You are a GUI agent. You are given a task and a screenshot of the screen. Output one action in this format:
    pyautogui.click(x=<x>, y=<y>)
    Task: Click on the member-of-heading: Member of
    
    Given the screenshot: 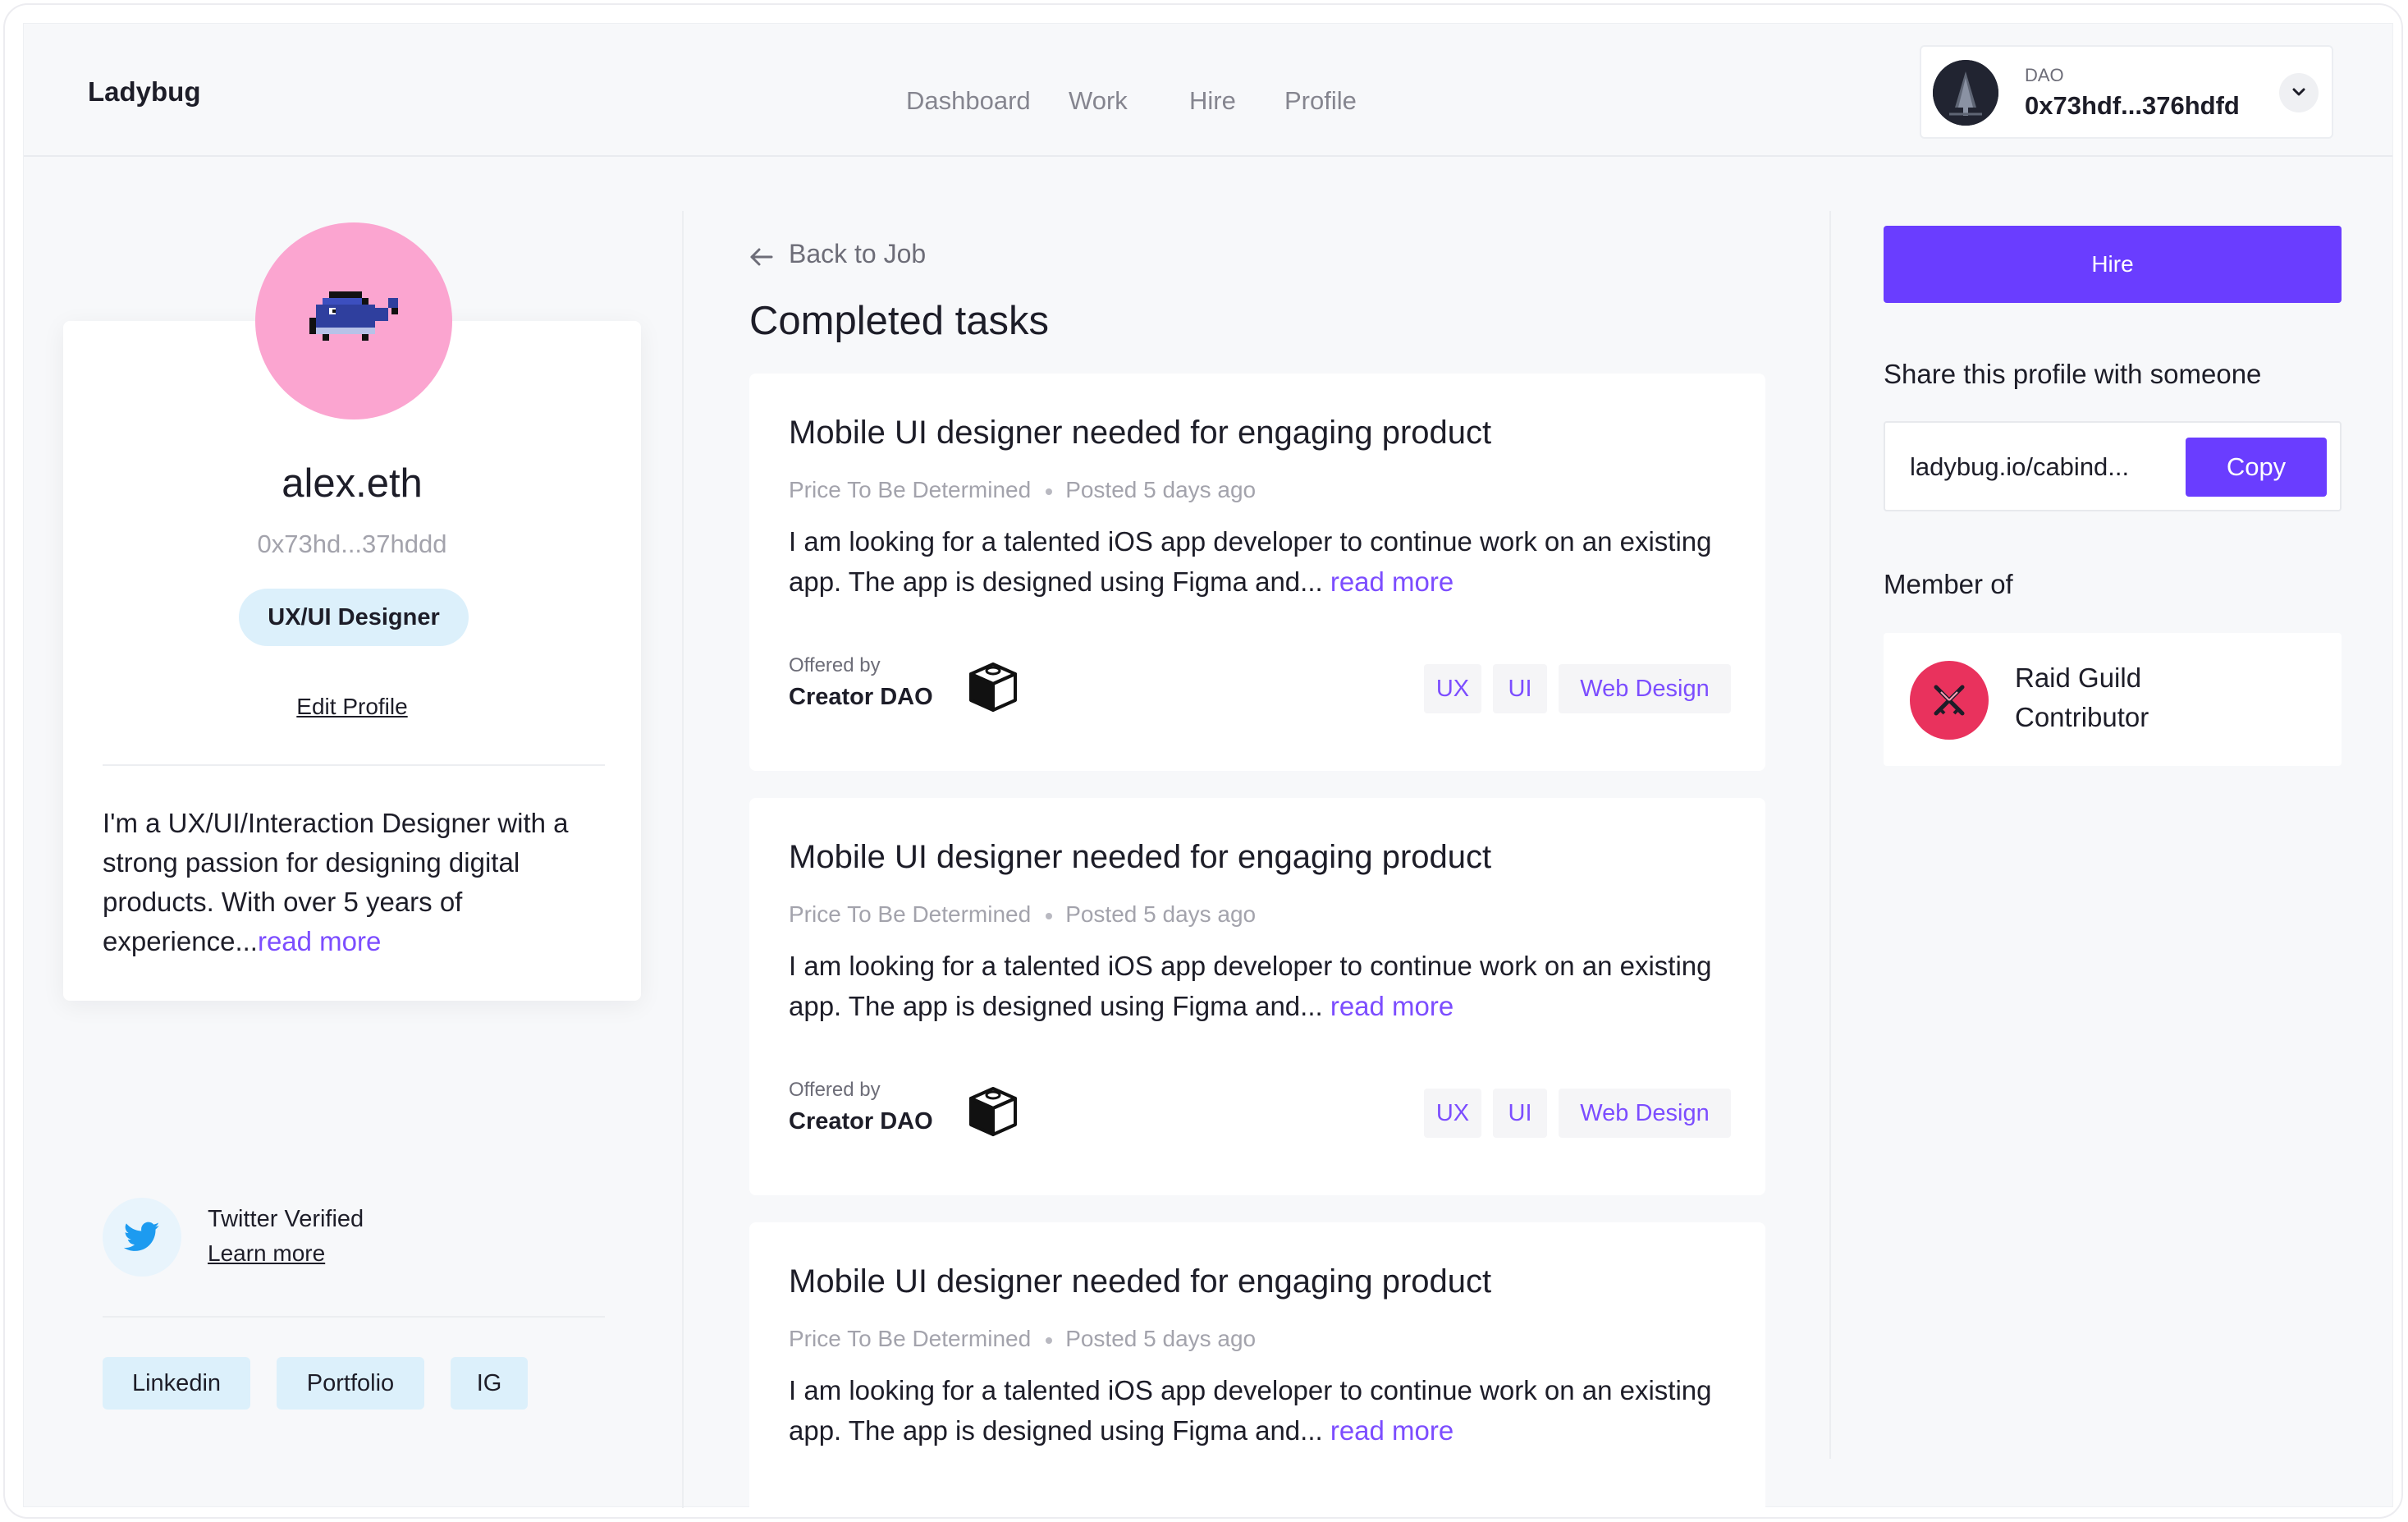 What is the action you would take?
    pyautogui.click(x=1948, y=584)
    